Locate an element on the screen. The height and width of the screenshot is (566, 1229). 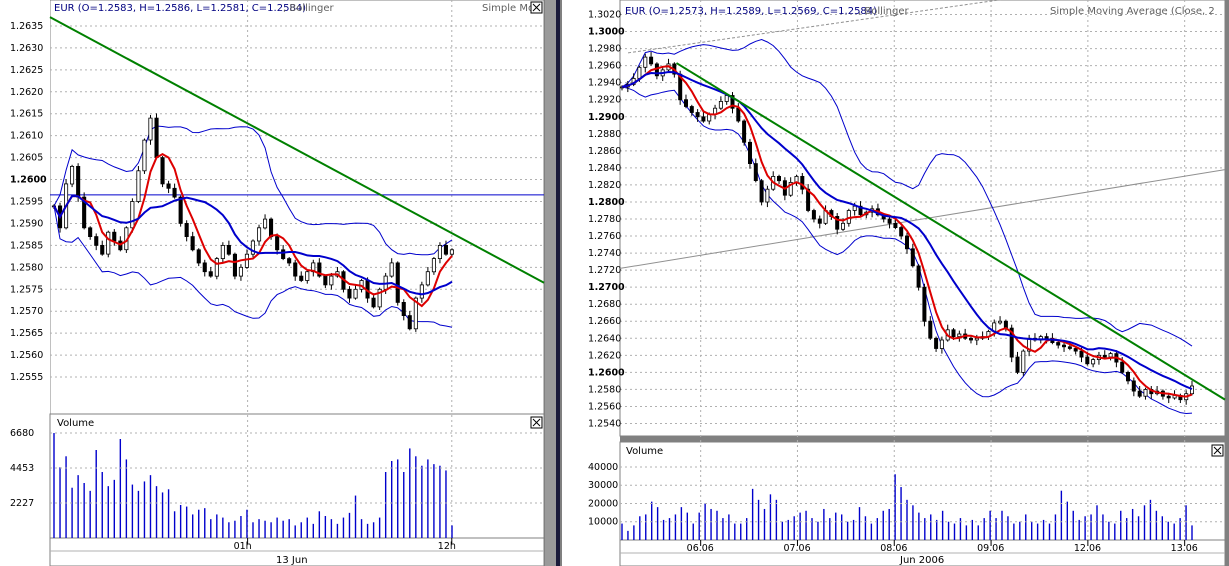
price-tick-label: 1.2960 is located at coordinates (604, 66).